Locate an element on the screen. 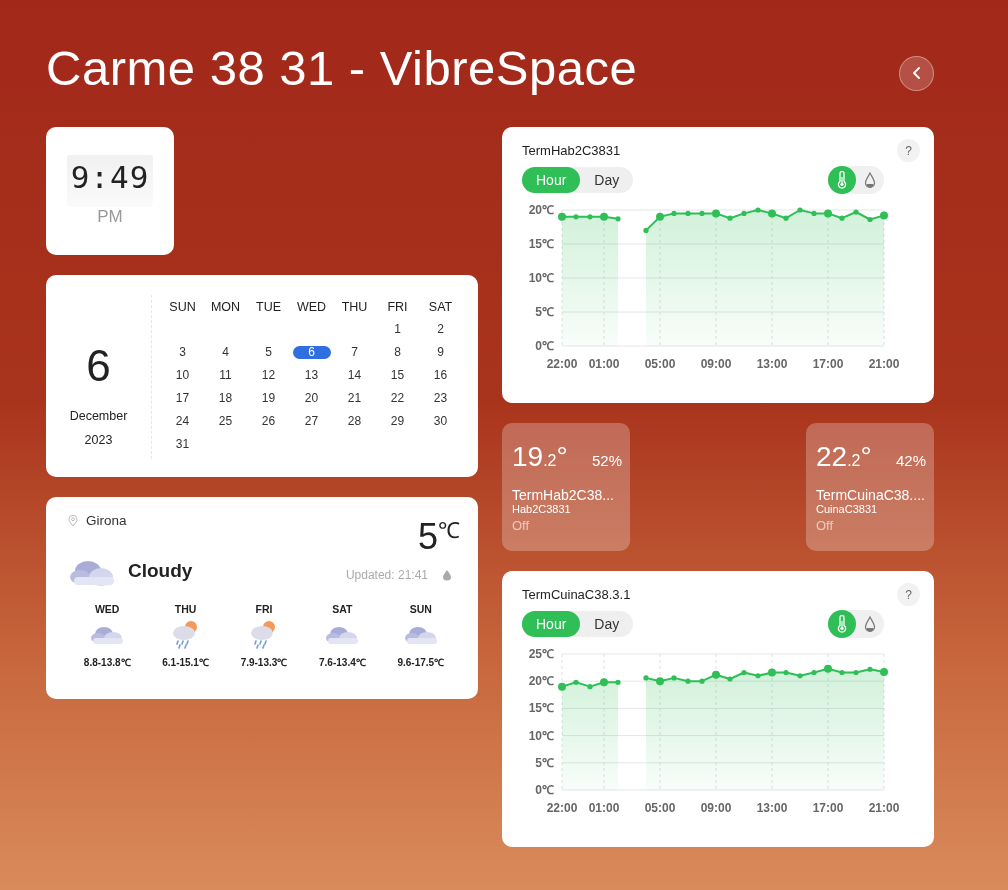 This screenshot has width=1008, height=890. calendar-day: 26 is located at coordinates (268, 421).